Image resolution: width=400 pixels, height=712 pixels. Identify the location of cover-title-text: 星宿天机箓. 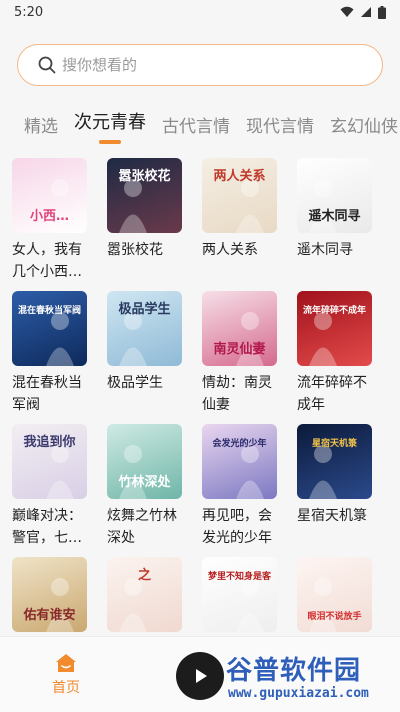
(334, 443).